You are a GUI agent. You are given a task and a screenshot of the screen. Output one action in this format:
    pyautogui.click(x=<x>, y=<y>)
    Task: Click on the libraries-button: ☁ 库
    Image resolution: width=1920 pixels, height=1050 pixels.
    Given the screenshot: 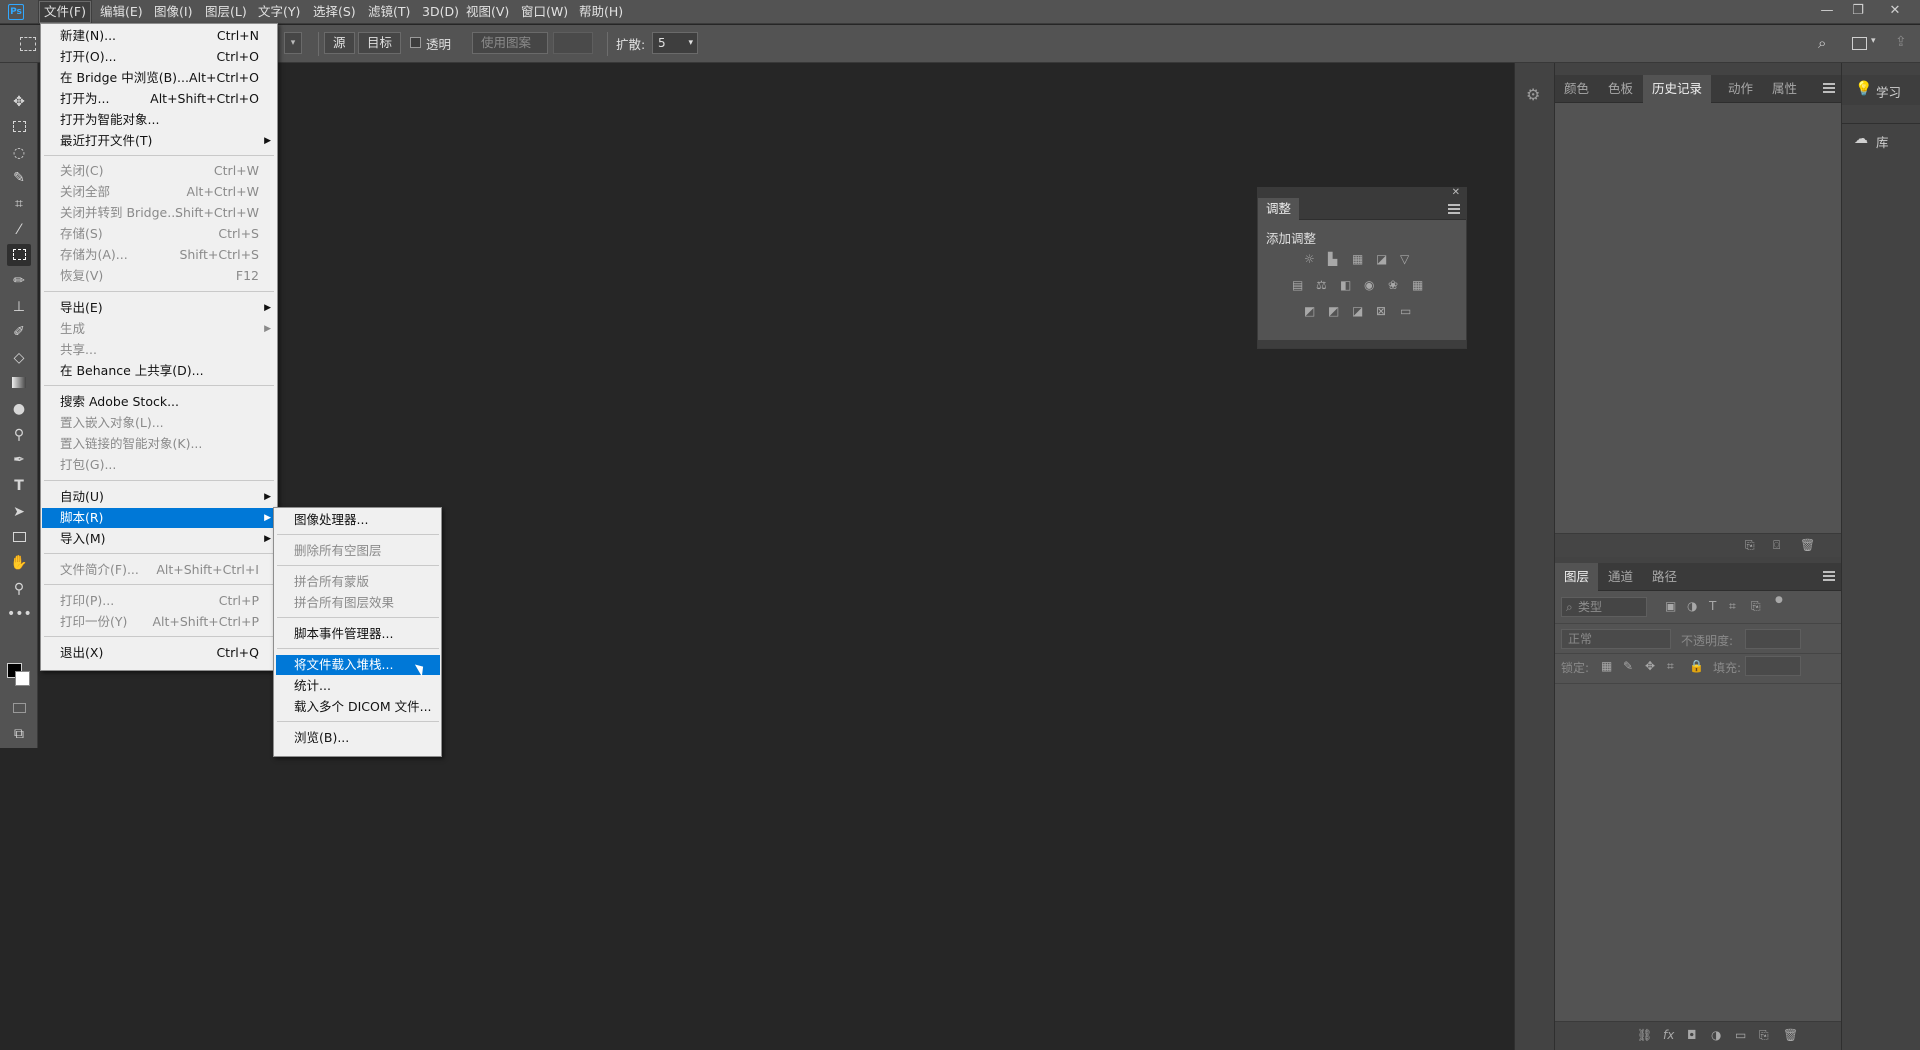 What is the action you would take?
    pyautogui.click(x=1881, y=140)
    